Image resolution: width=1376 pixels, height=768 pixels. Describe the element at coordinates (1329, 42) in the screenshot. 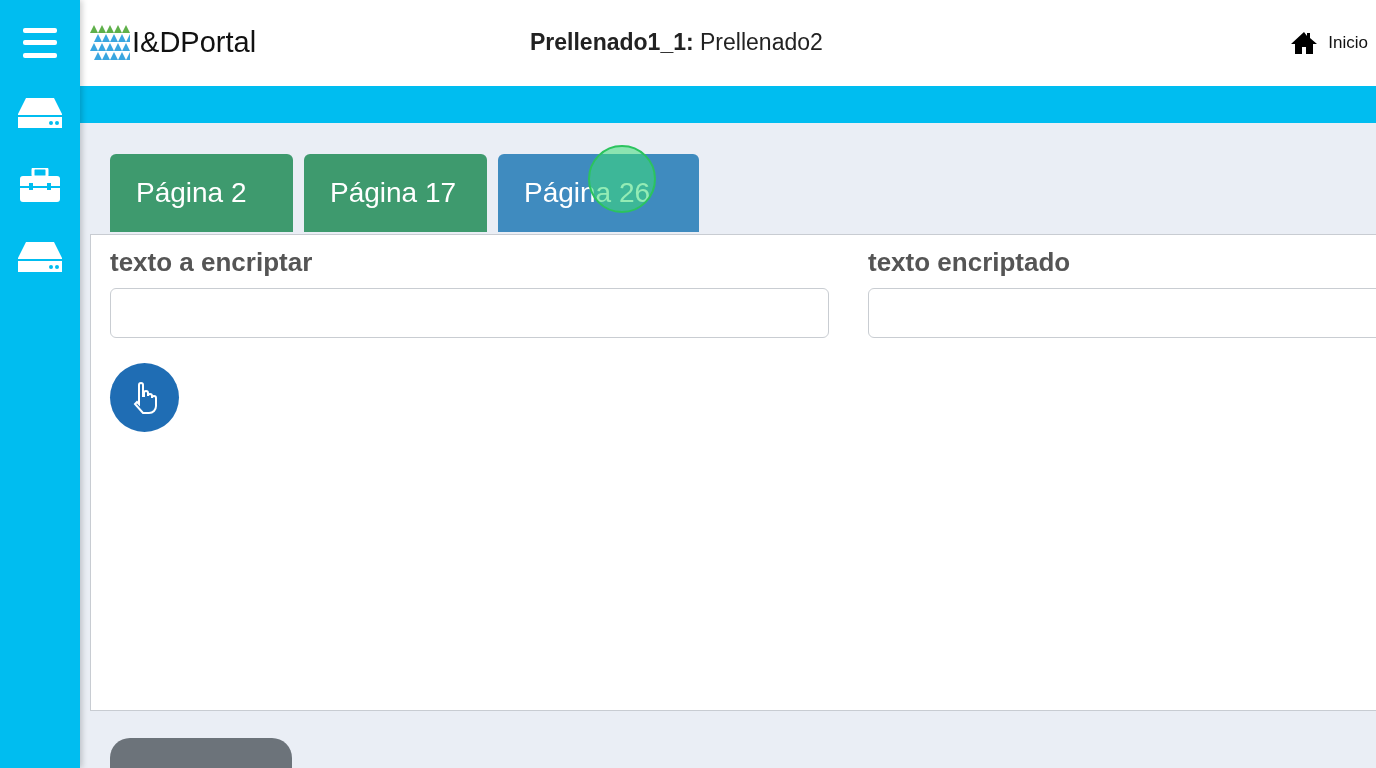

I see `home-link: Inicio` at that location.